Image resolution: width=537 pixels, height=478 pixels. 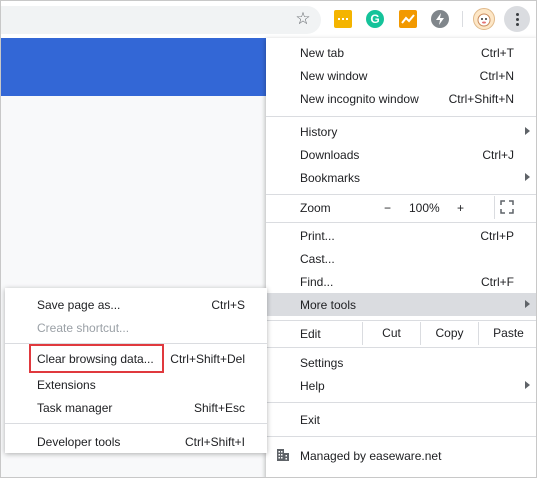 I want to click on menu-item-edit: Edit Cut Copy Paste, so click(x=401, y=333).